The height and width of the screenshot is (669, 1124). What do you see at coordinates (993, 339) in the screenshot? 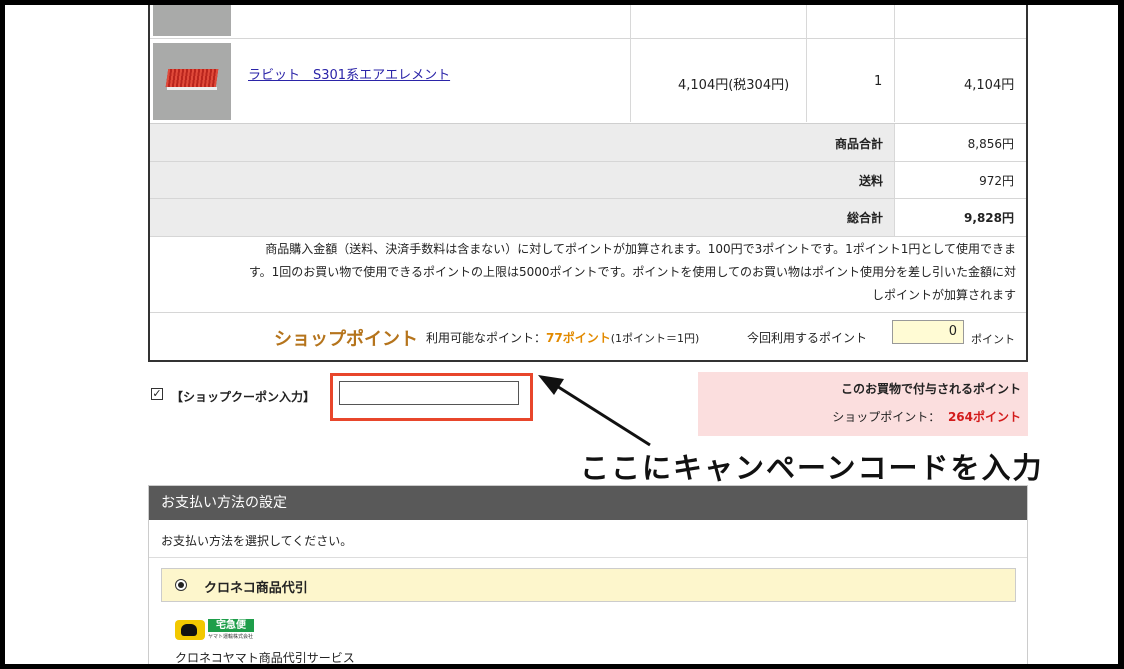
I see `points-unit: ポイント` at bounding box center [993, 339].